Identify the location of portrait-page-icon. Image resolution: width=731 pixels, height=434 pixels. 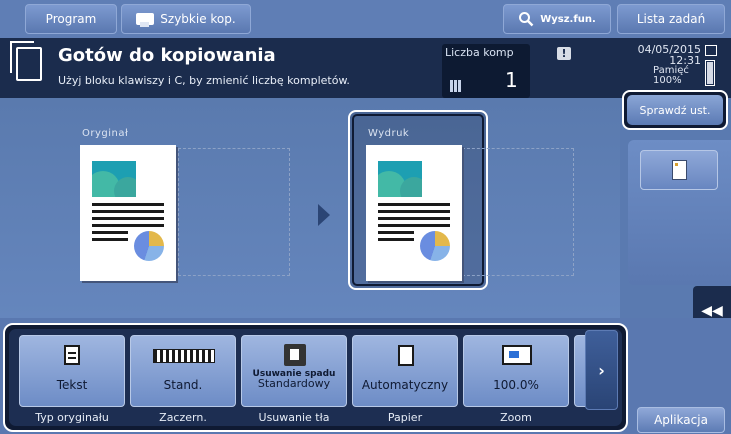
(679, 170).